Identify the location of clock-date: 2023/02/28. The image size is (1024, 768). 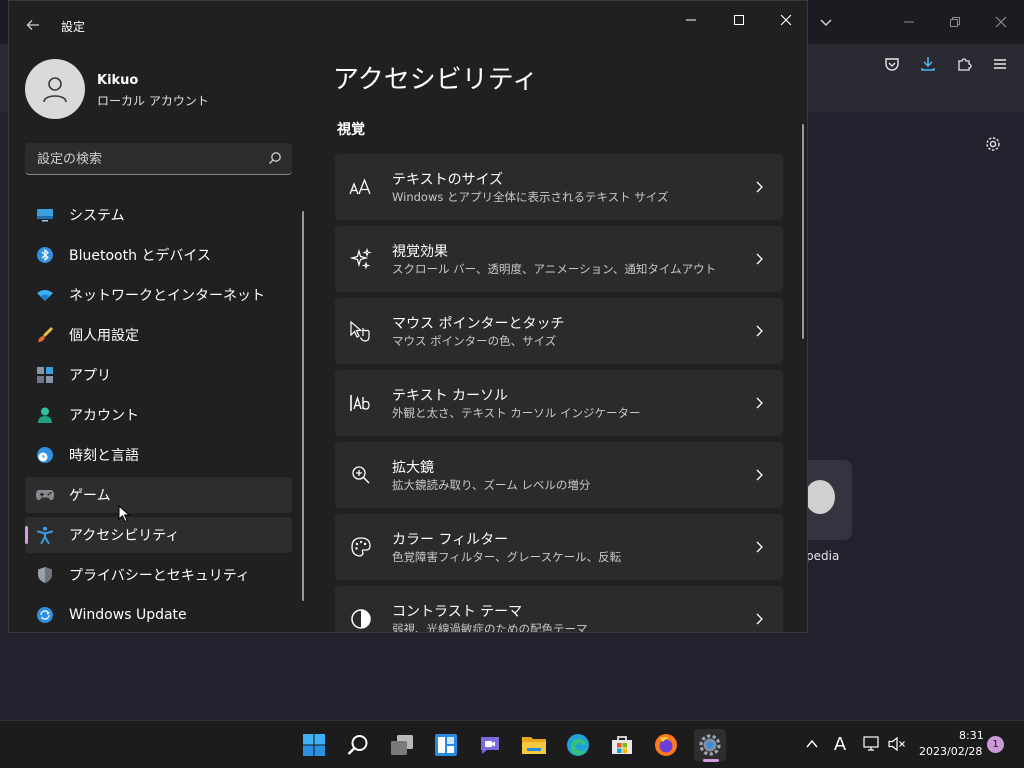
(950, 751).